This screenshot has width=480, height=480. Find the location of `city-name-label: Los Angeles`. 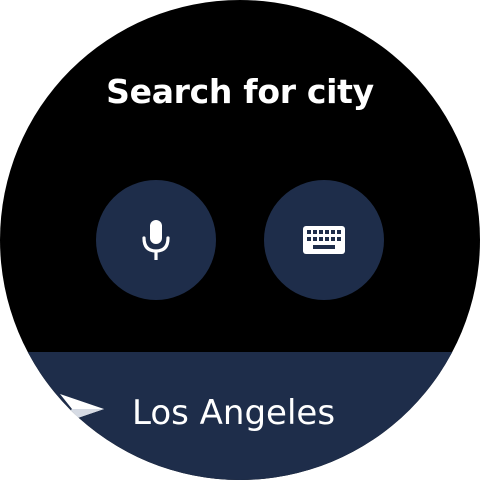

city-name-label: Los Angeles is located at coordinates (234, 413).